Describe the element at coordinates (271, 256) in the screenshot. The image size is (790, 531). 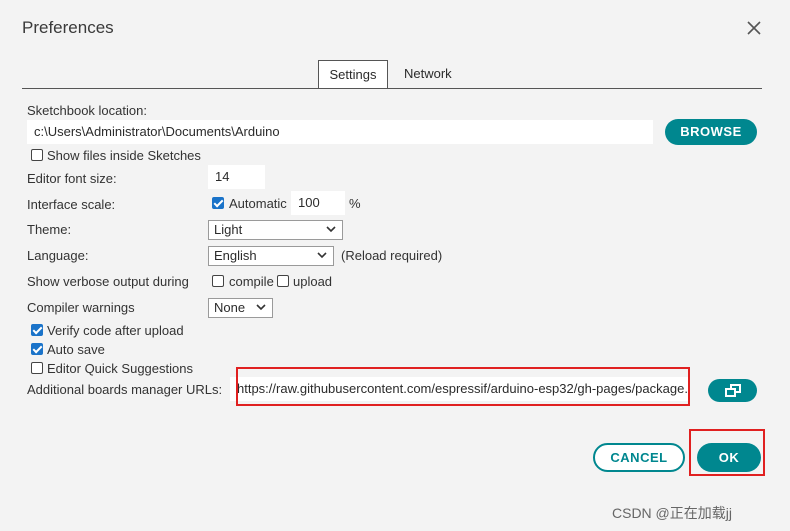
I see `language-select: English` at that location.